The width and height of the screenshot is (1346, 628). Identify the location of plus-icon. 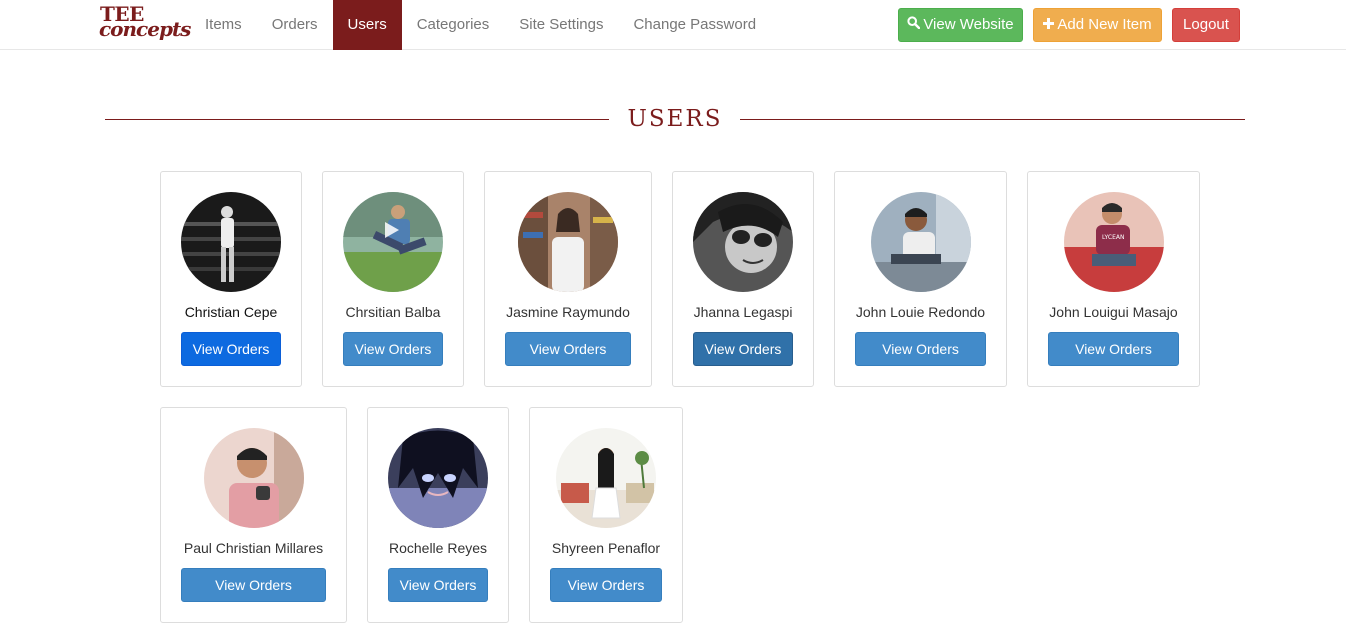
(1049, 25).